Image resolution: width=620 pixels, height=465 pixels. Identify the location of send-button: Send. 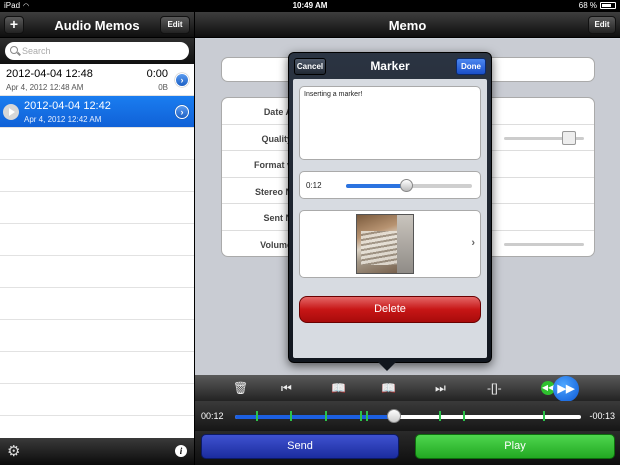
(300, 446).